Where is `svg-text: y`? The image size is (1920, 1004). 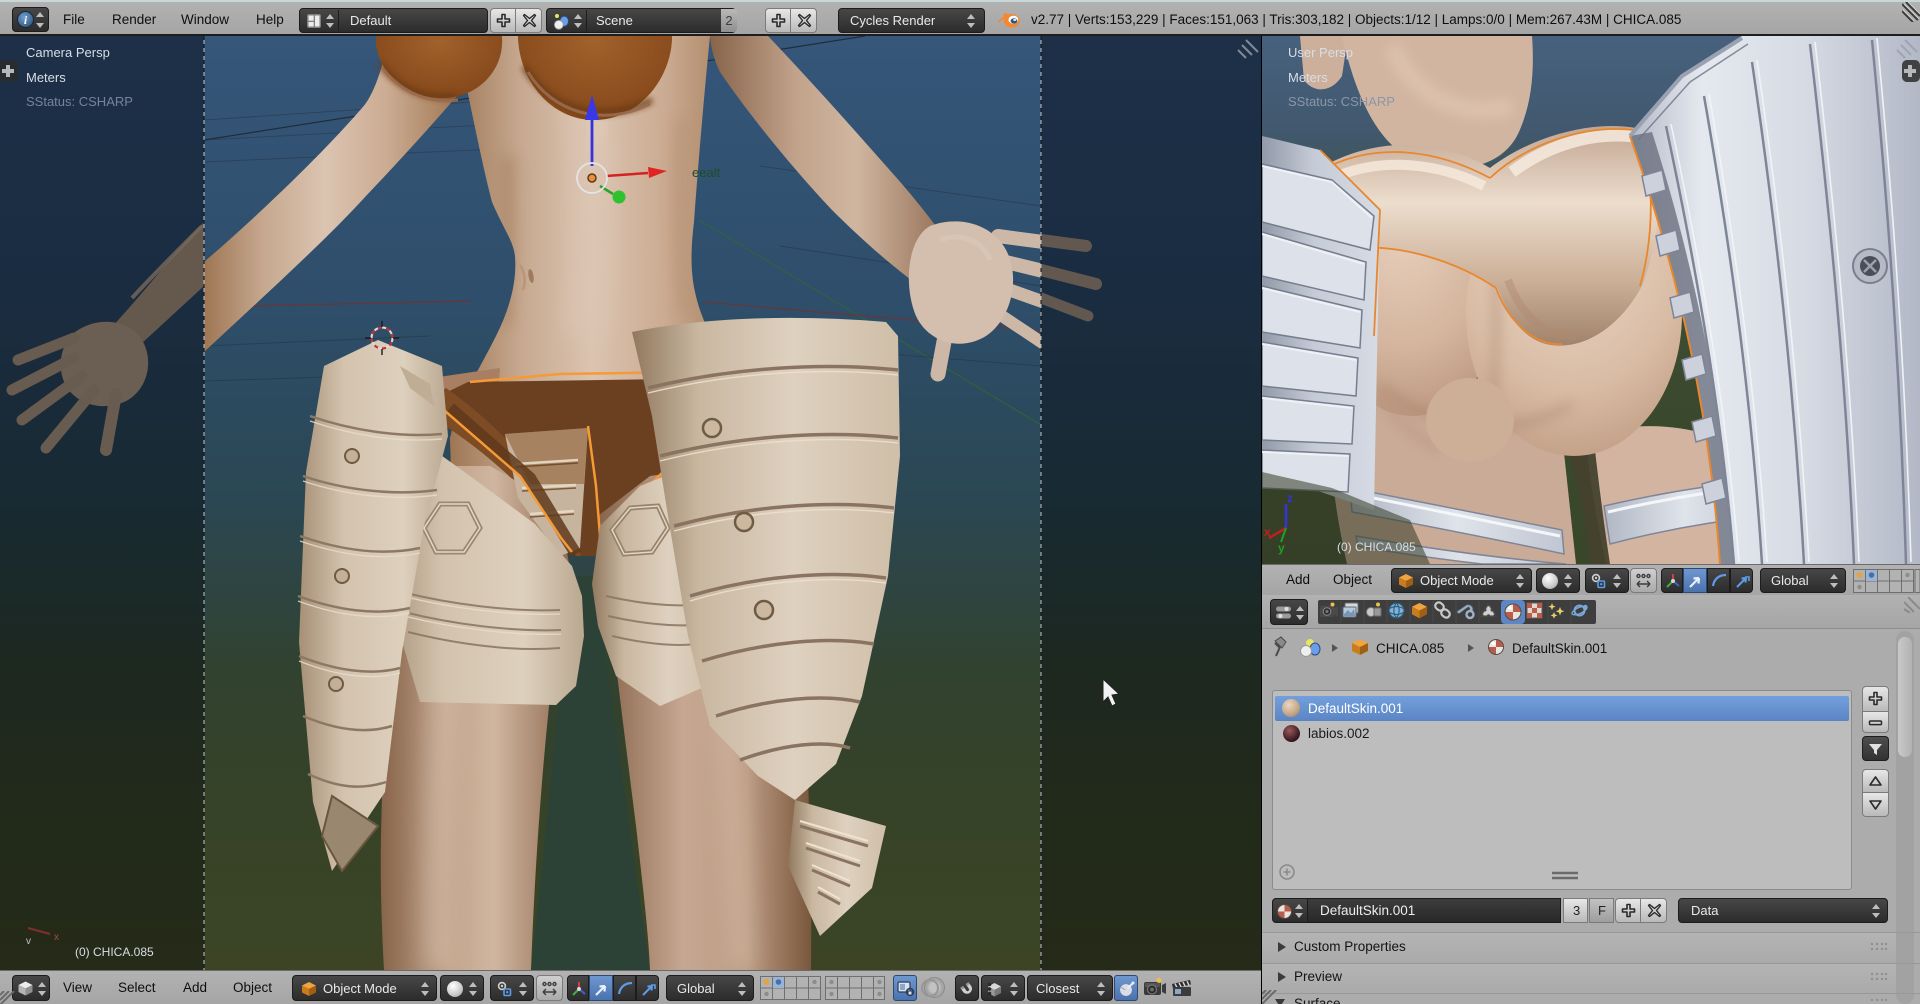
svg-text: y is located at coordinates (1281, 548).